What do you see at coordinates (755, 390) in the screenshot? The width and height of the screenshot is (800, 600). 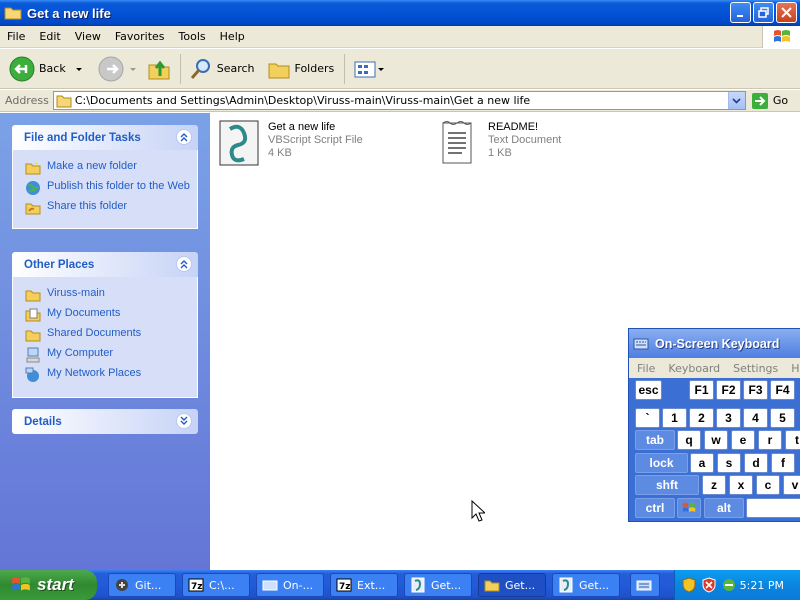 I see `key-f3: F3` at bounding box center [755, 390].